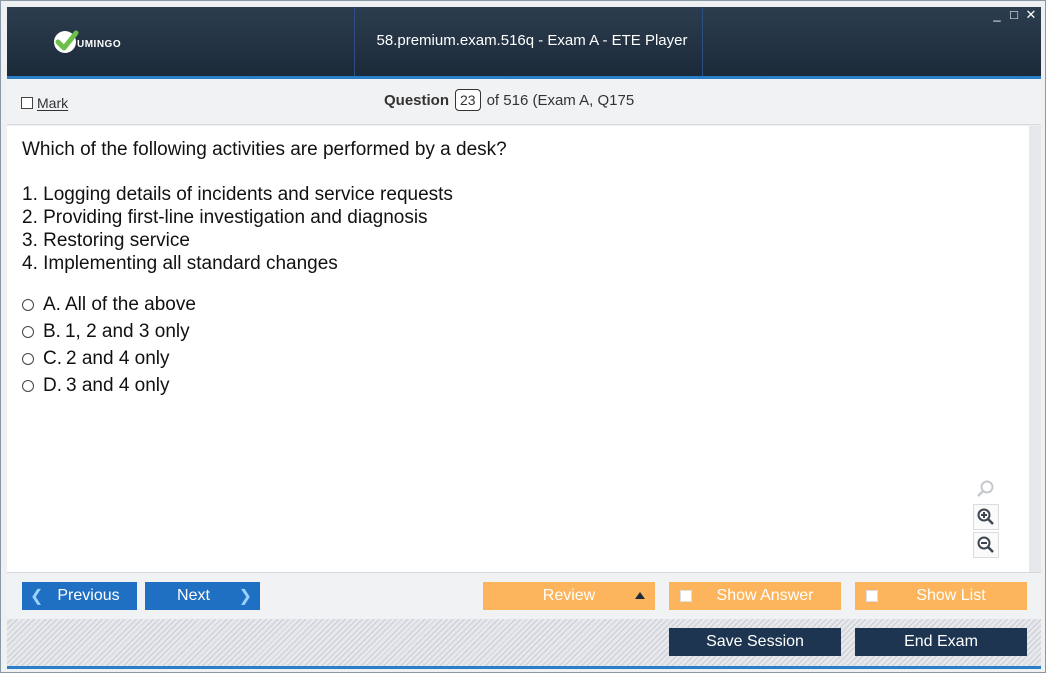  What do you see at coordinates (245, 596) in the screenshot?
I see `chevron-right-icon: ❯` at bounding box center [245, 596].